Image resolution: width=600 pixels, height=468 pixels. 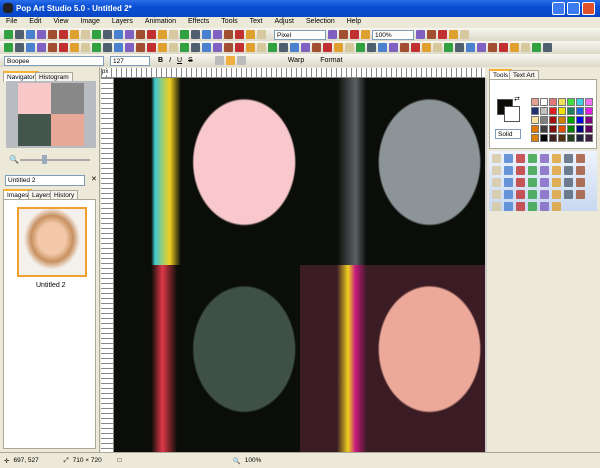 I want to click on font-size-select: 127, so click(x=130, y=60).